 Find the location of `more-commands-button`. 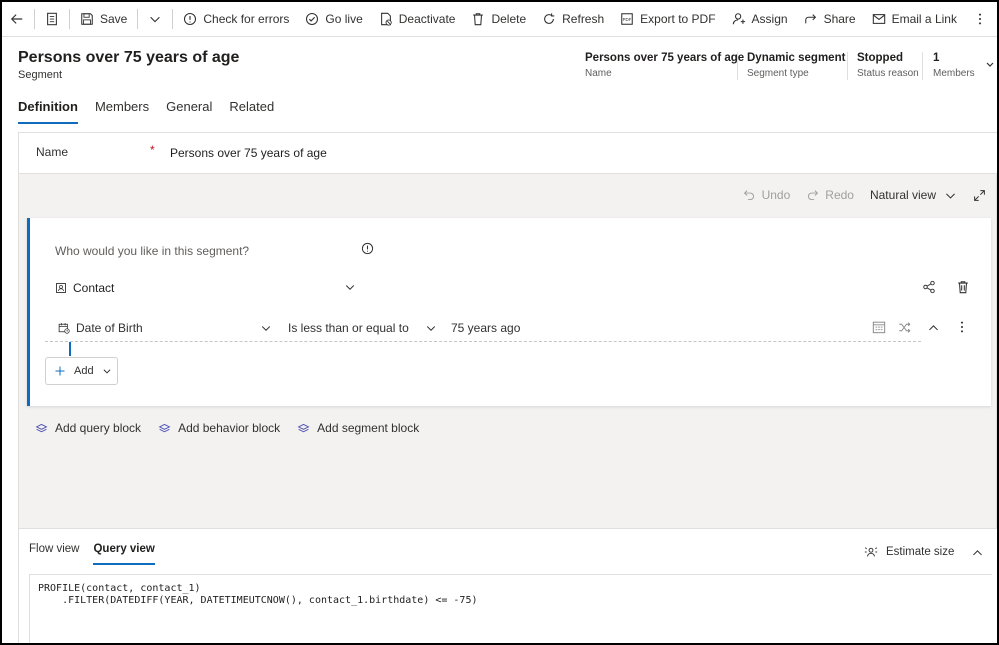

more-commands-button is located at coordinates (980, 19).